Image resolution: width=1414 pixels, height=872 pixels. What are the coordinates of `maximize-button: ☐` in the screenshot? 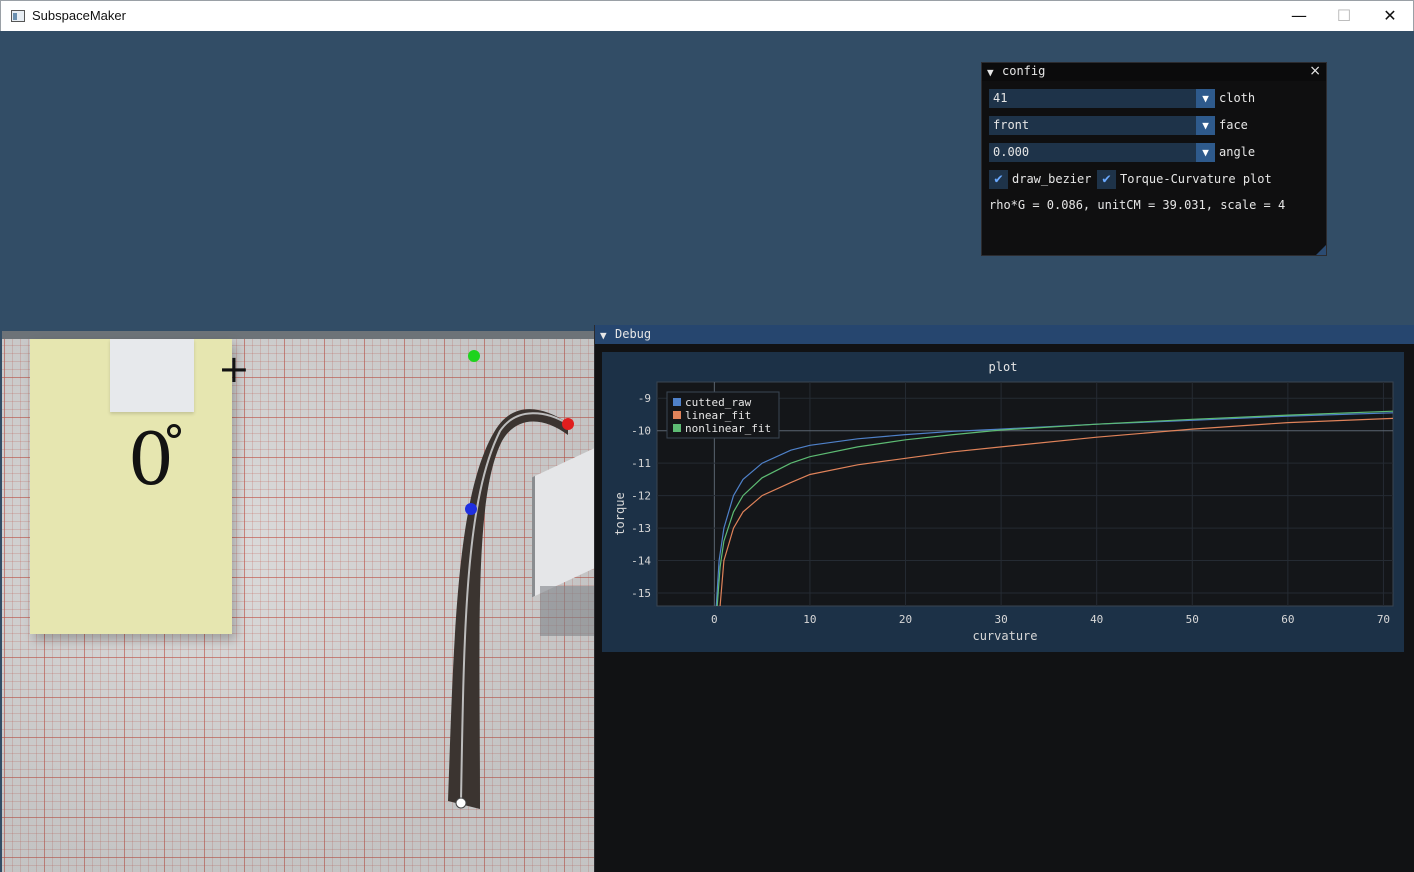 It's located at (1344, 16).